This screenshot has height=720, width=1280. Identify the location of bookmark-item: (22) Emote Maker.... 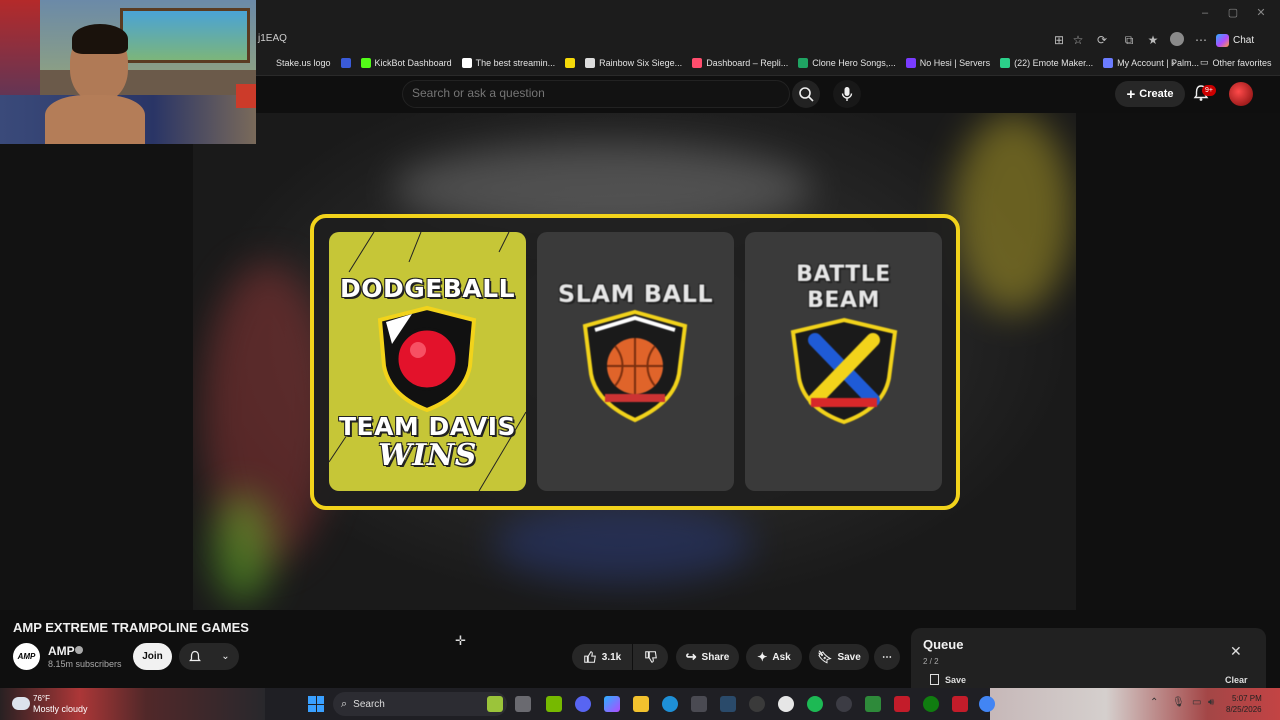
(1046, 63).